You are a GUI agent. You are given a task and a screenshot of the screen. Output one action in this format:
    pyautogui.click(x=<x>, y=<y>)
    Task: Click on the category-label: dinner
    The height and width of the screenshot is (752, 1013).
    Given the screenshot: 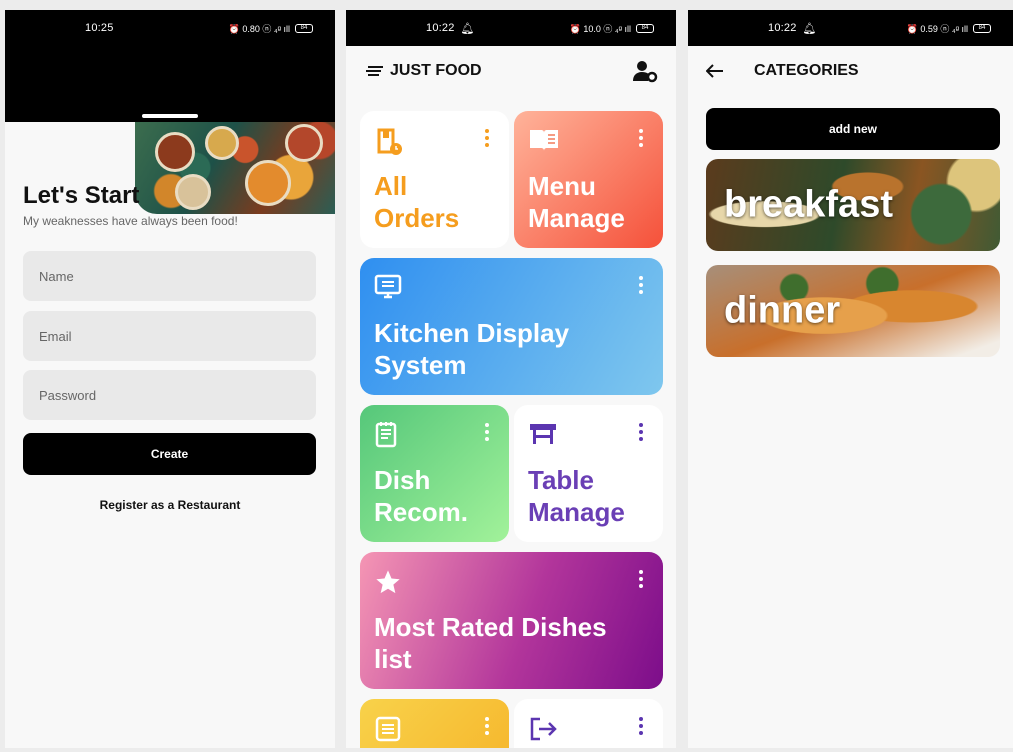 What is the action you would take?
    pyautogui.click(x=782, y=310)
    